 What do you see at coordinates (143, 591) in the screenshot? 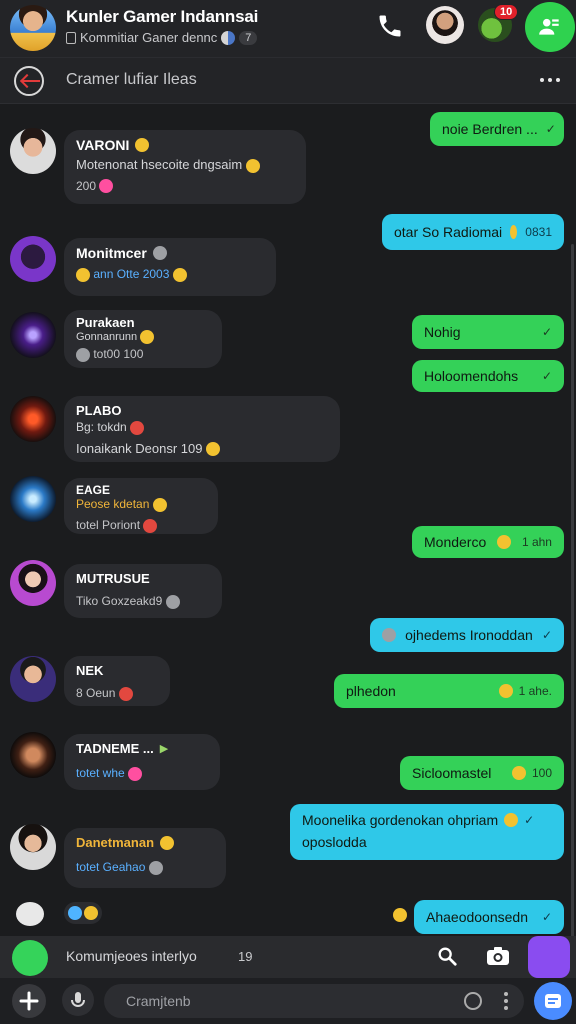
I see `incoming-message: MUTRUSUE Tiko Goxzeakd9` at bounding box center [143, 591].